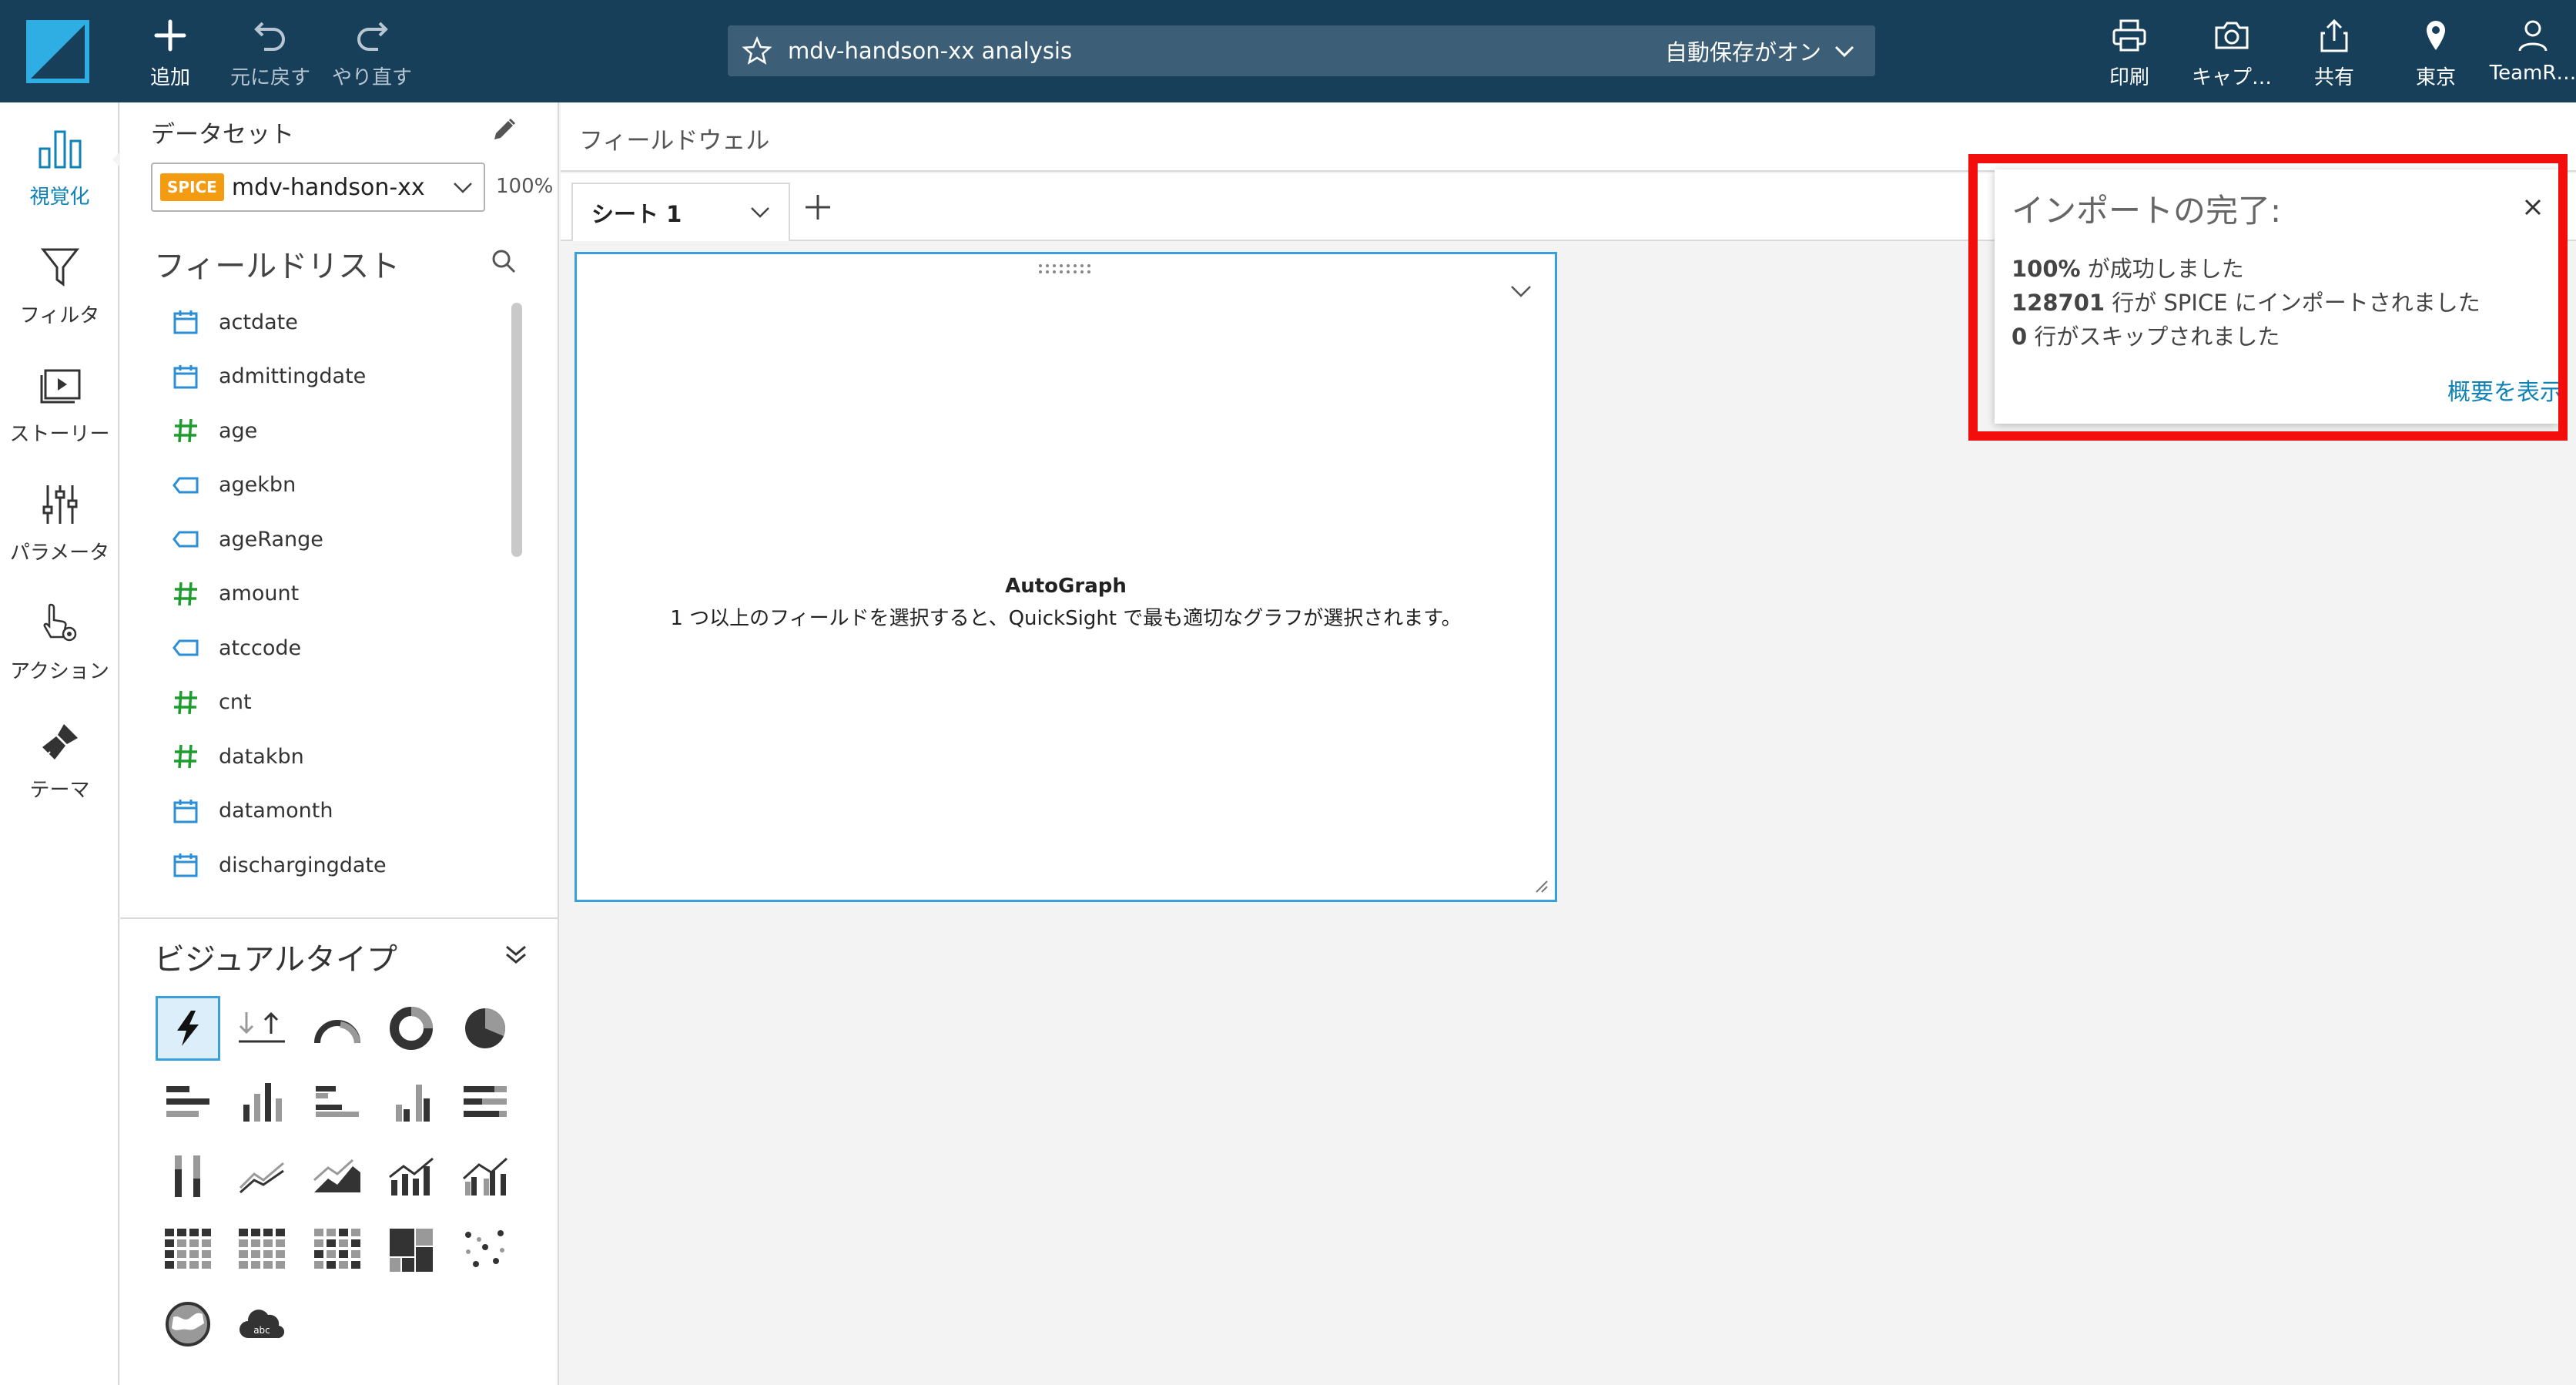 The height and width of the screenshot is (1385, 2576). I want to click on pivot-table-visual-icon, so click(188, 1250).